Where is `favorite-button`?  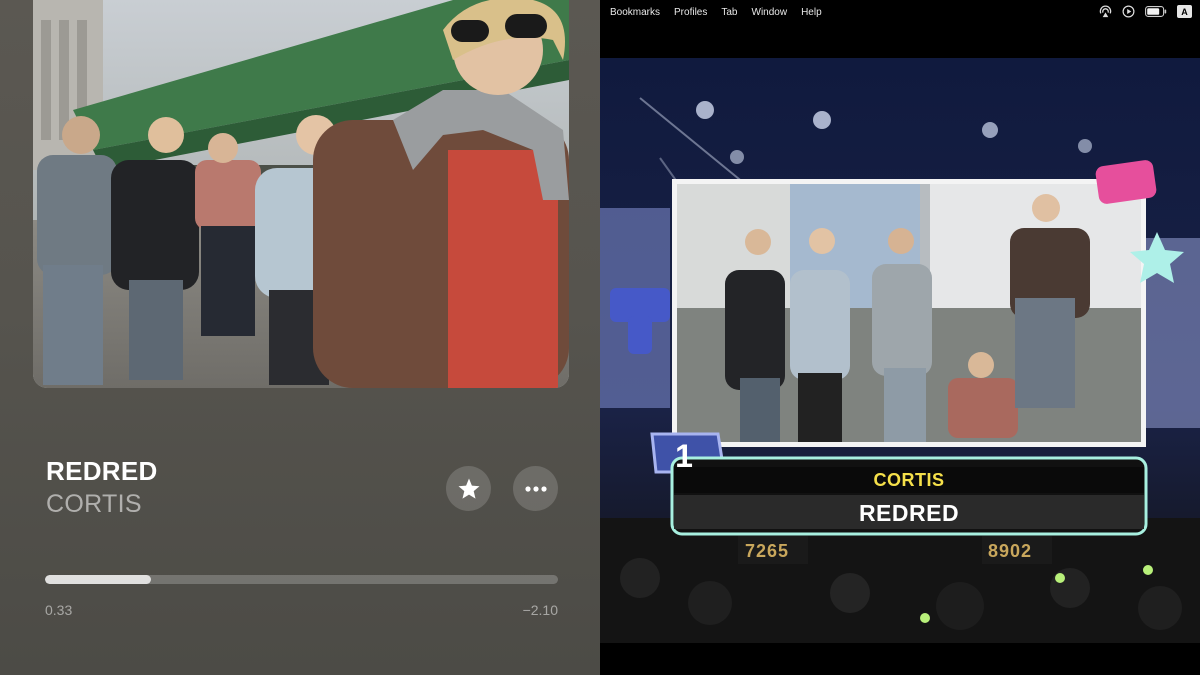 favorite-button is located at coordinates (468, 488).